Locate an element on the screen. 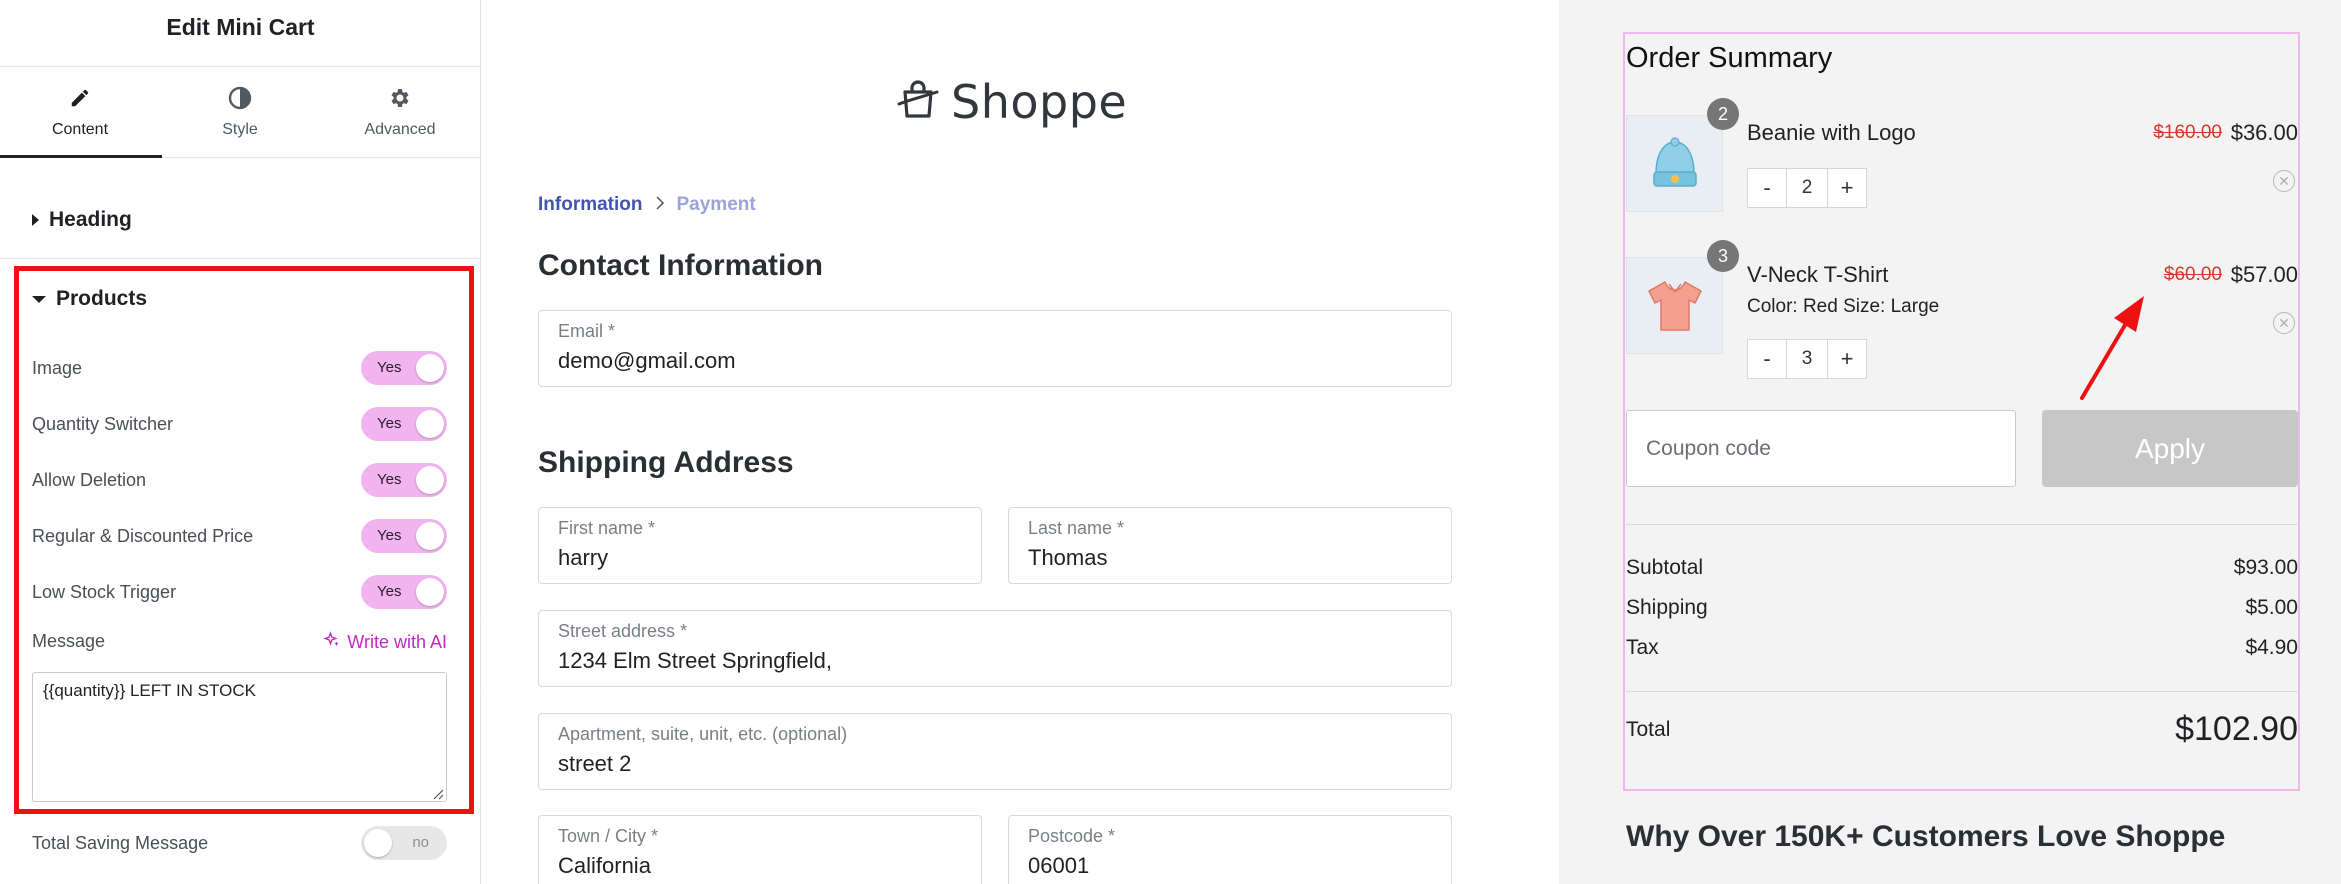  postcode-field: Postcode * 06001 is located at coordinates (1230, 849).